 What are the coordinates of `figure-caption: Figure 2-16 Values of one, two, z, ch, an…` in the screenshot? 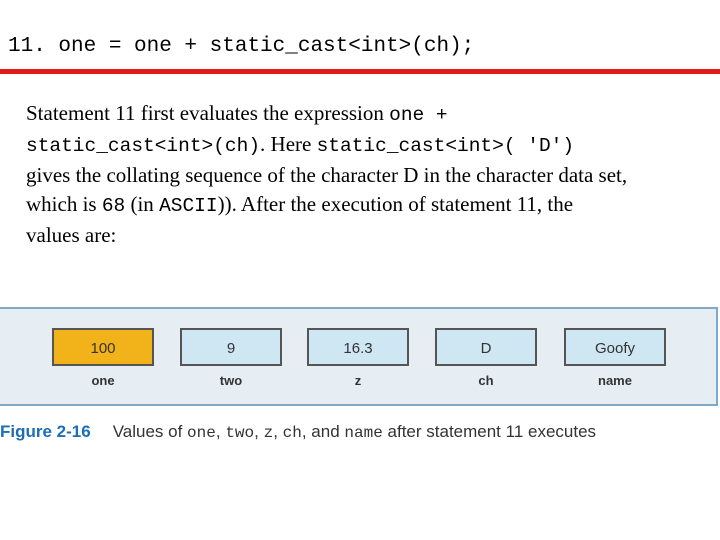 It's located at (298, 432).